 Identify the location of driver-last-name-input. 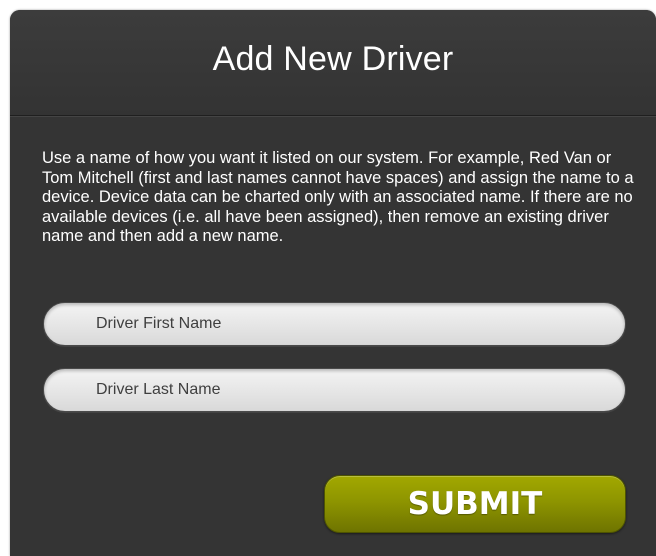
(334, 390).